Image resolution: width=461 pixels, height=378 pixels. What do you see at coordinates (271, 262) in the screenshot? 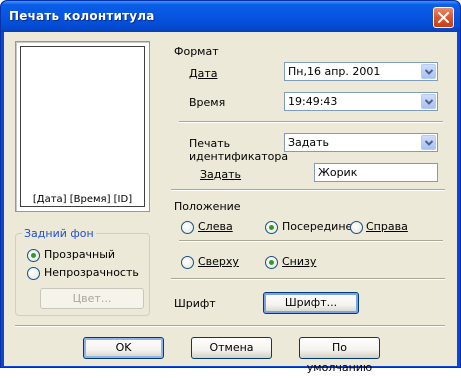
I see `bottom-radio` at bounding box center [271, 262].